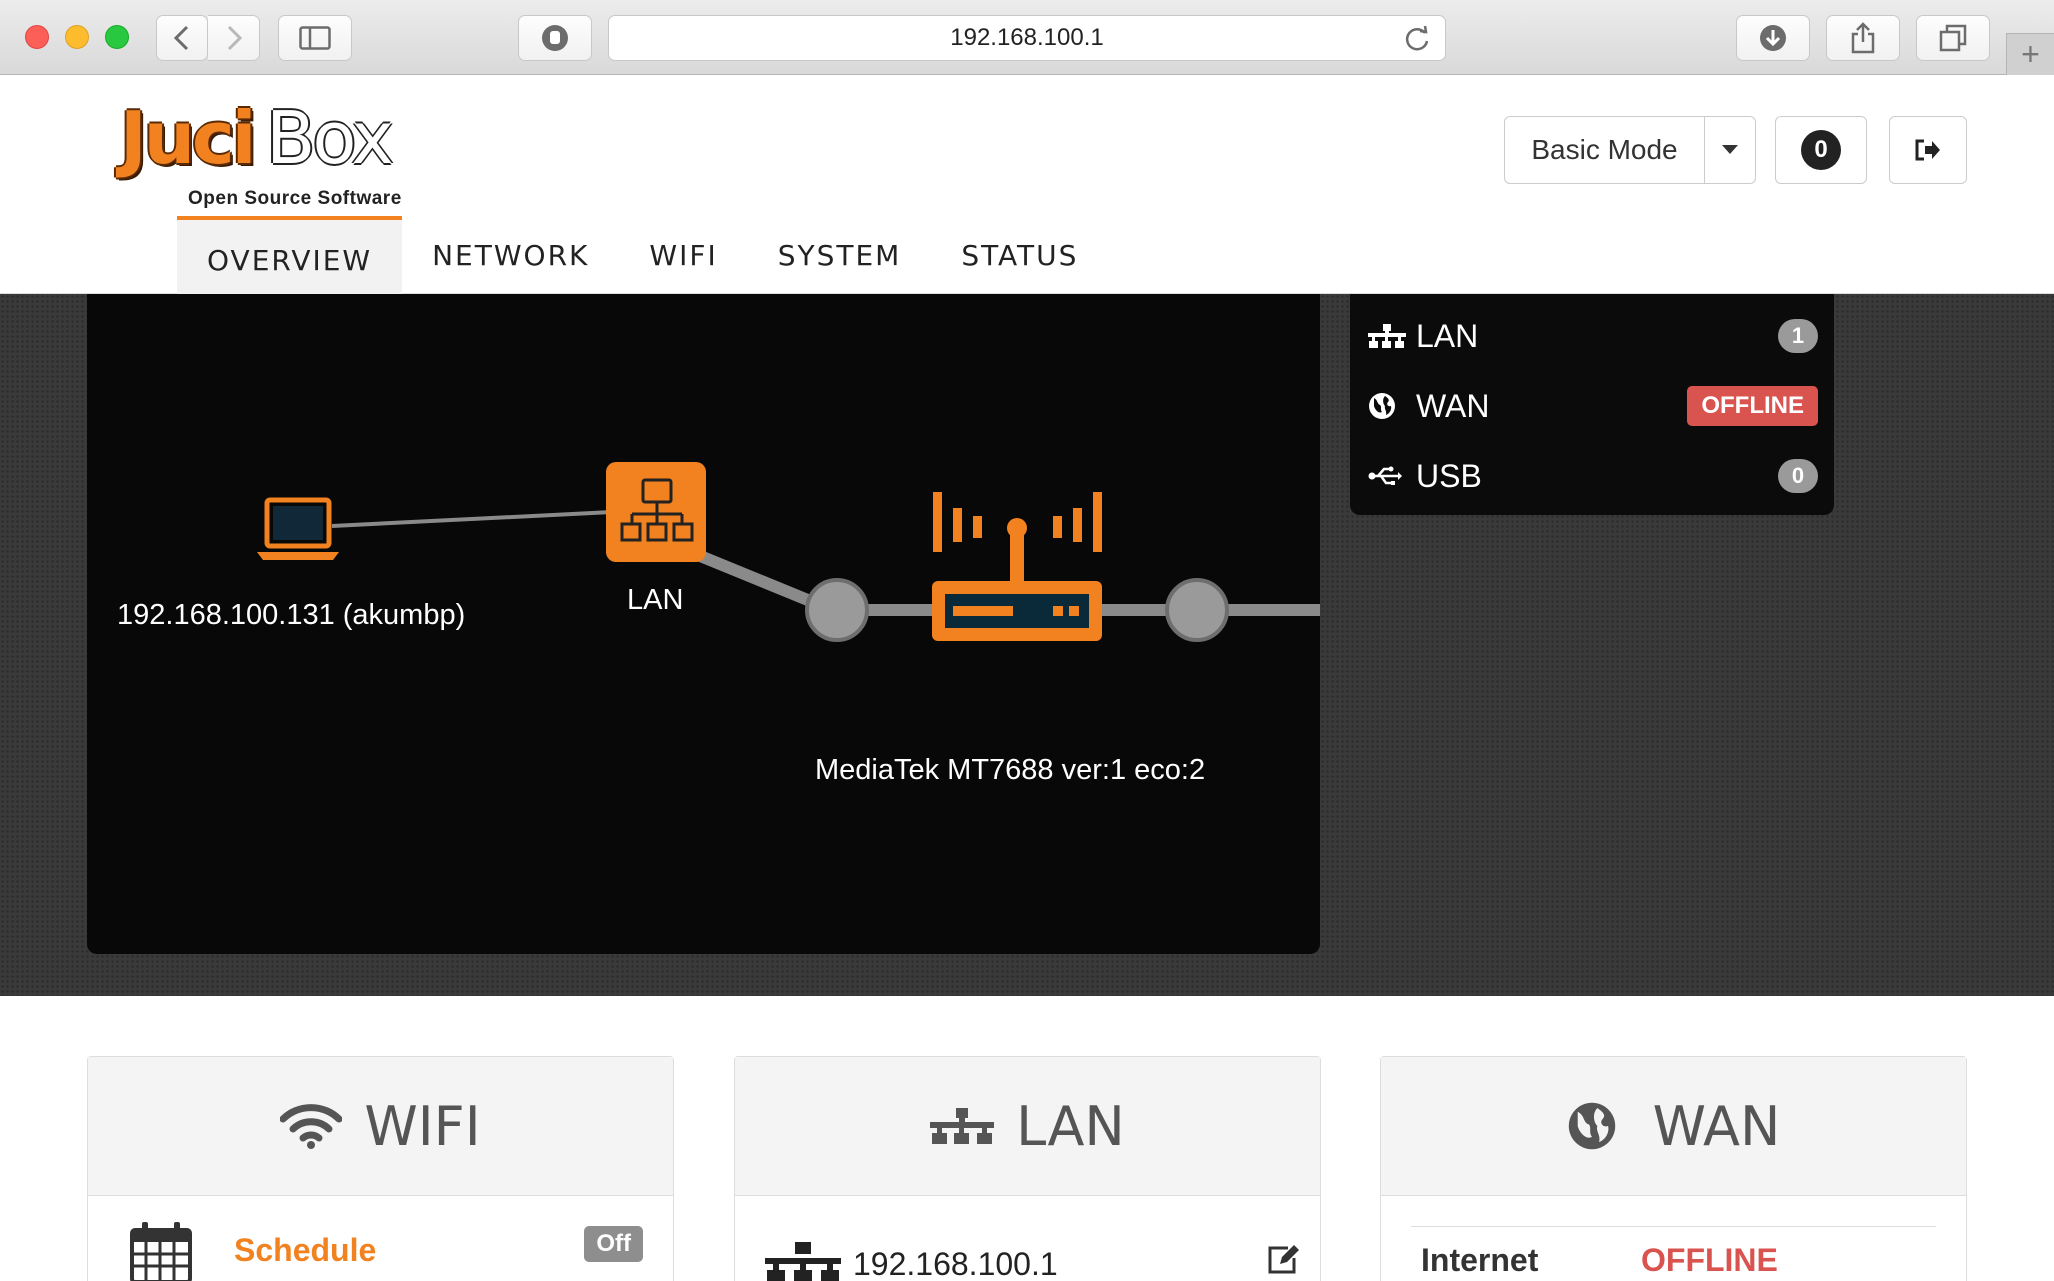 The height and width of the screenshot is (1281, 2054). Describe the element at coordinates (1730, 150) in the screenshot. I see `caret-down-icon` at that location.